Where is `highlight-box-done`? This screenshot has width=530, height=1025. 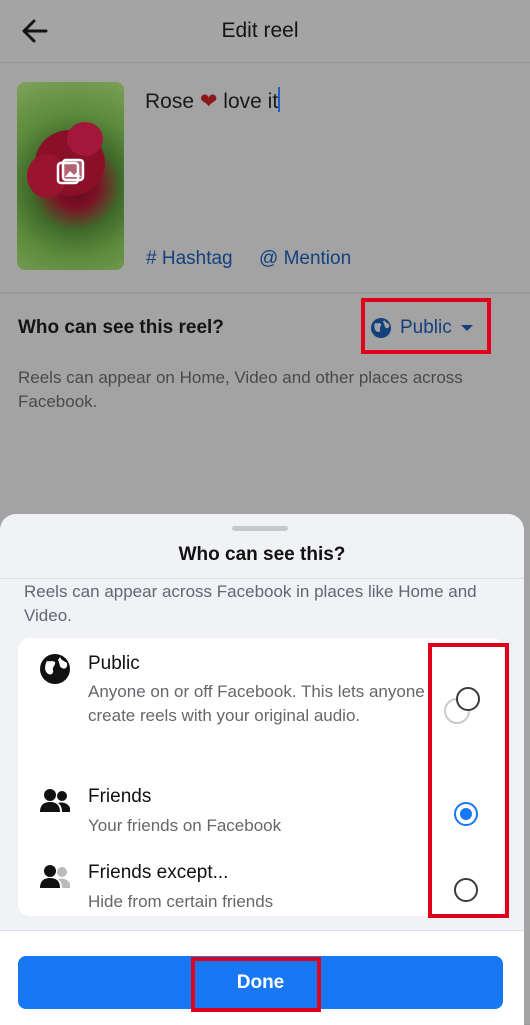 highlight-box-done is located at coordinates (256, 984).